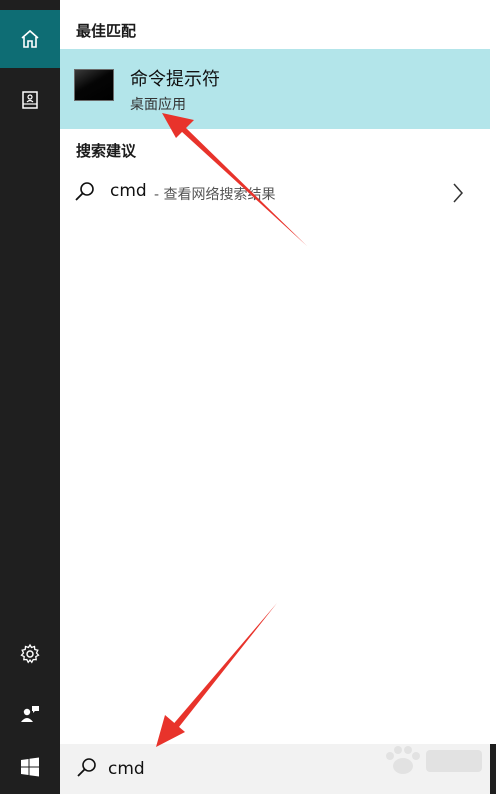  Describe the element at coordinates (106, 31) in the screenshot. I see `best-match-header: 最佳匹配` at that location.